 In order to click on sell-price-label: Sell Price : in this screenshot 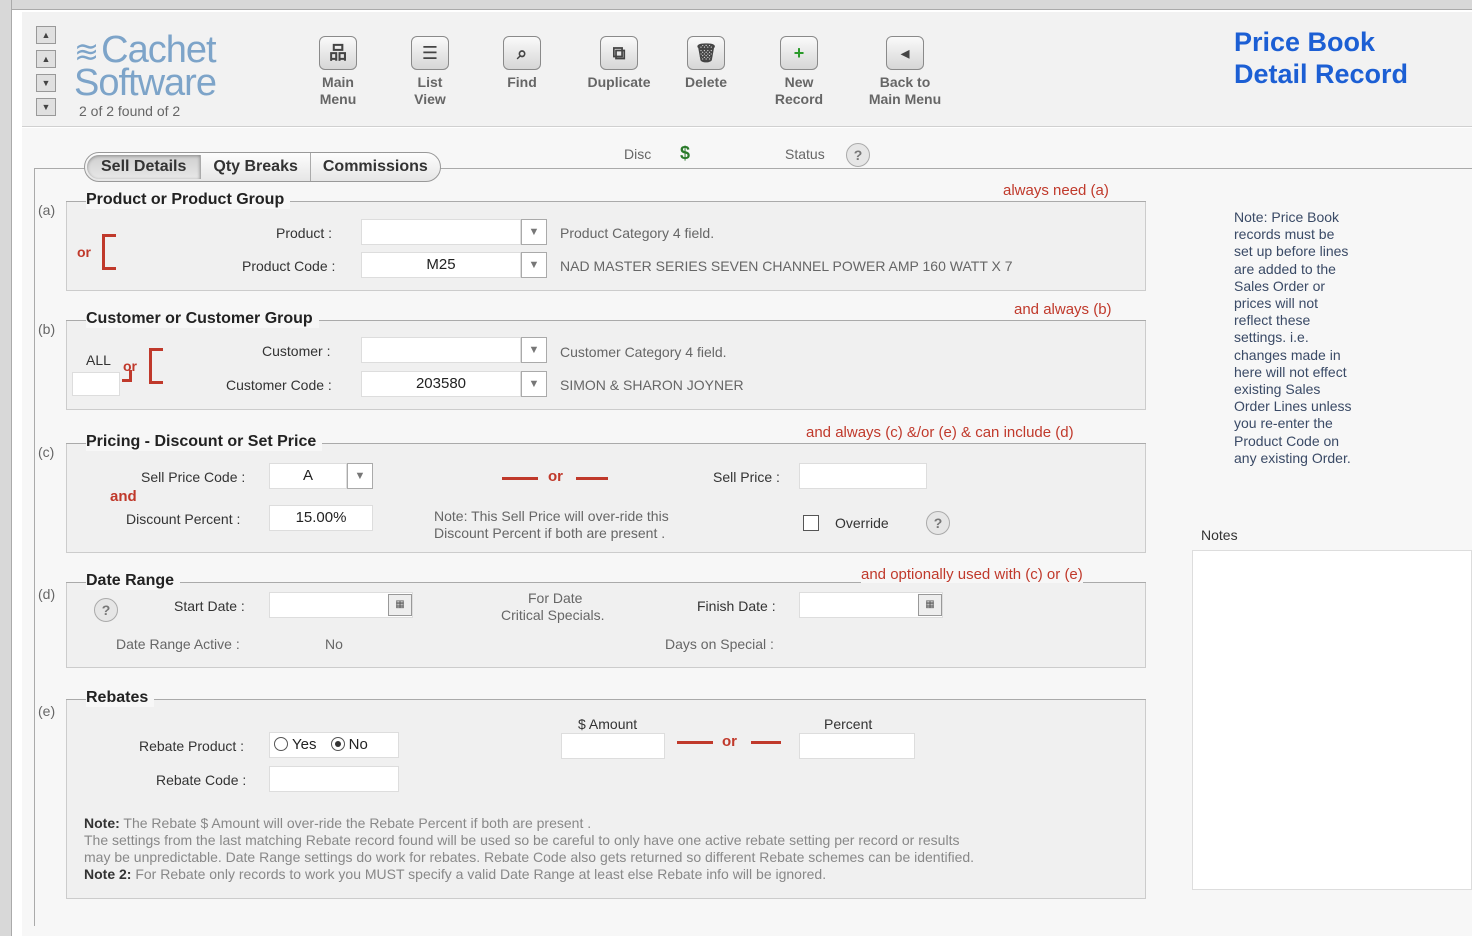, I will do `click(746, 477)`.